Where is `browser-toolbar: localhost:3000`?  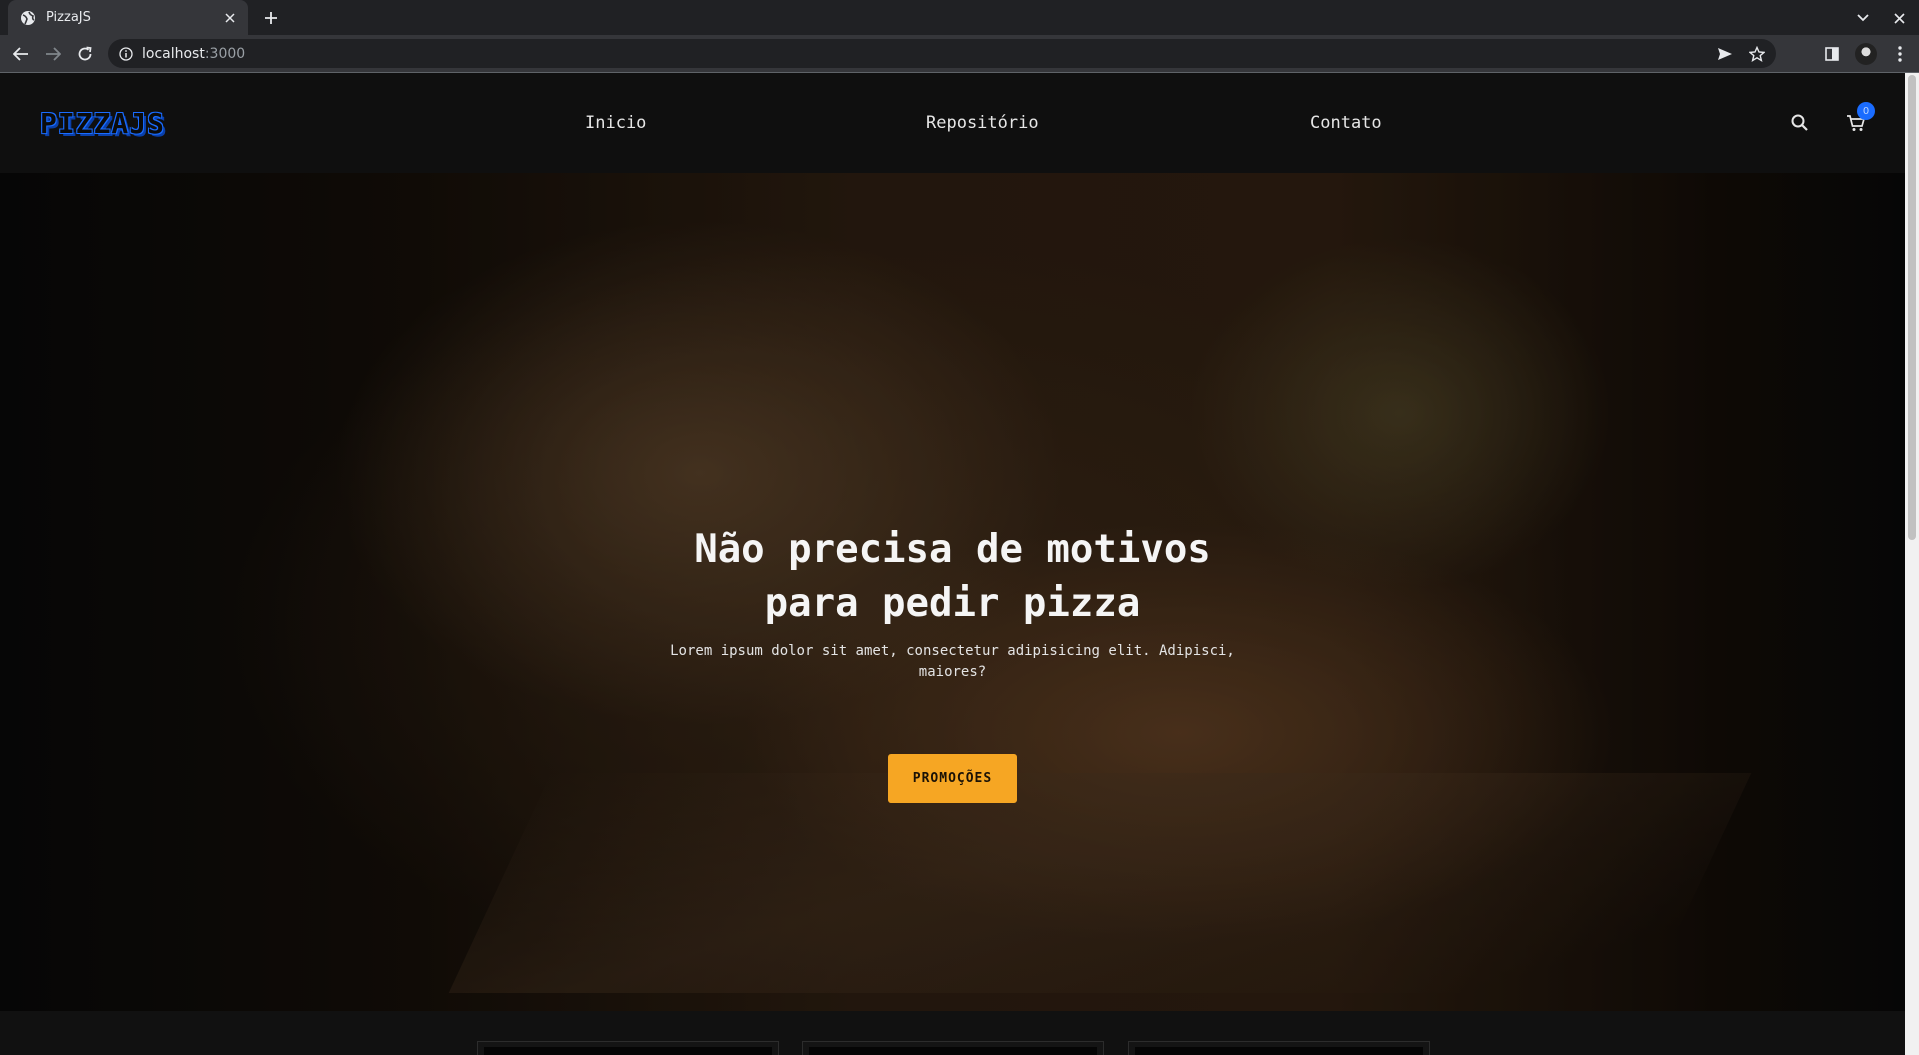
browser-toolbar: localhost:3000 is located at coordinates (959, 54).